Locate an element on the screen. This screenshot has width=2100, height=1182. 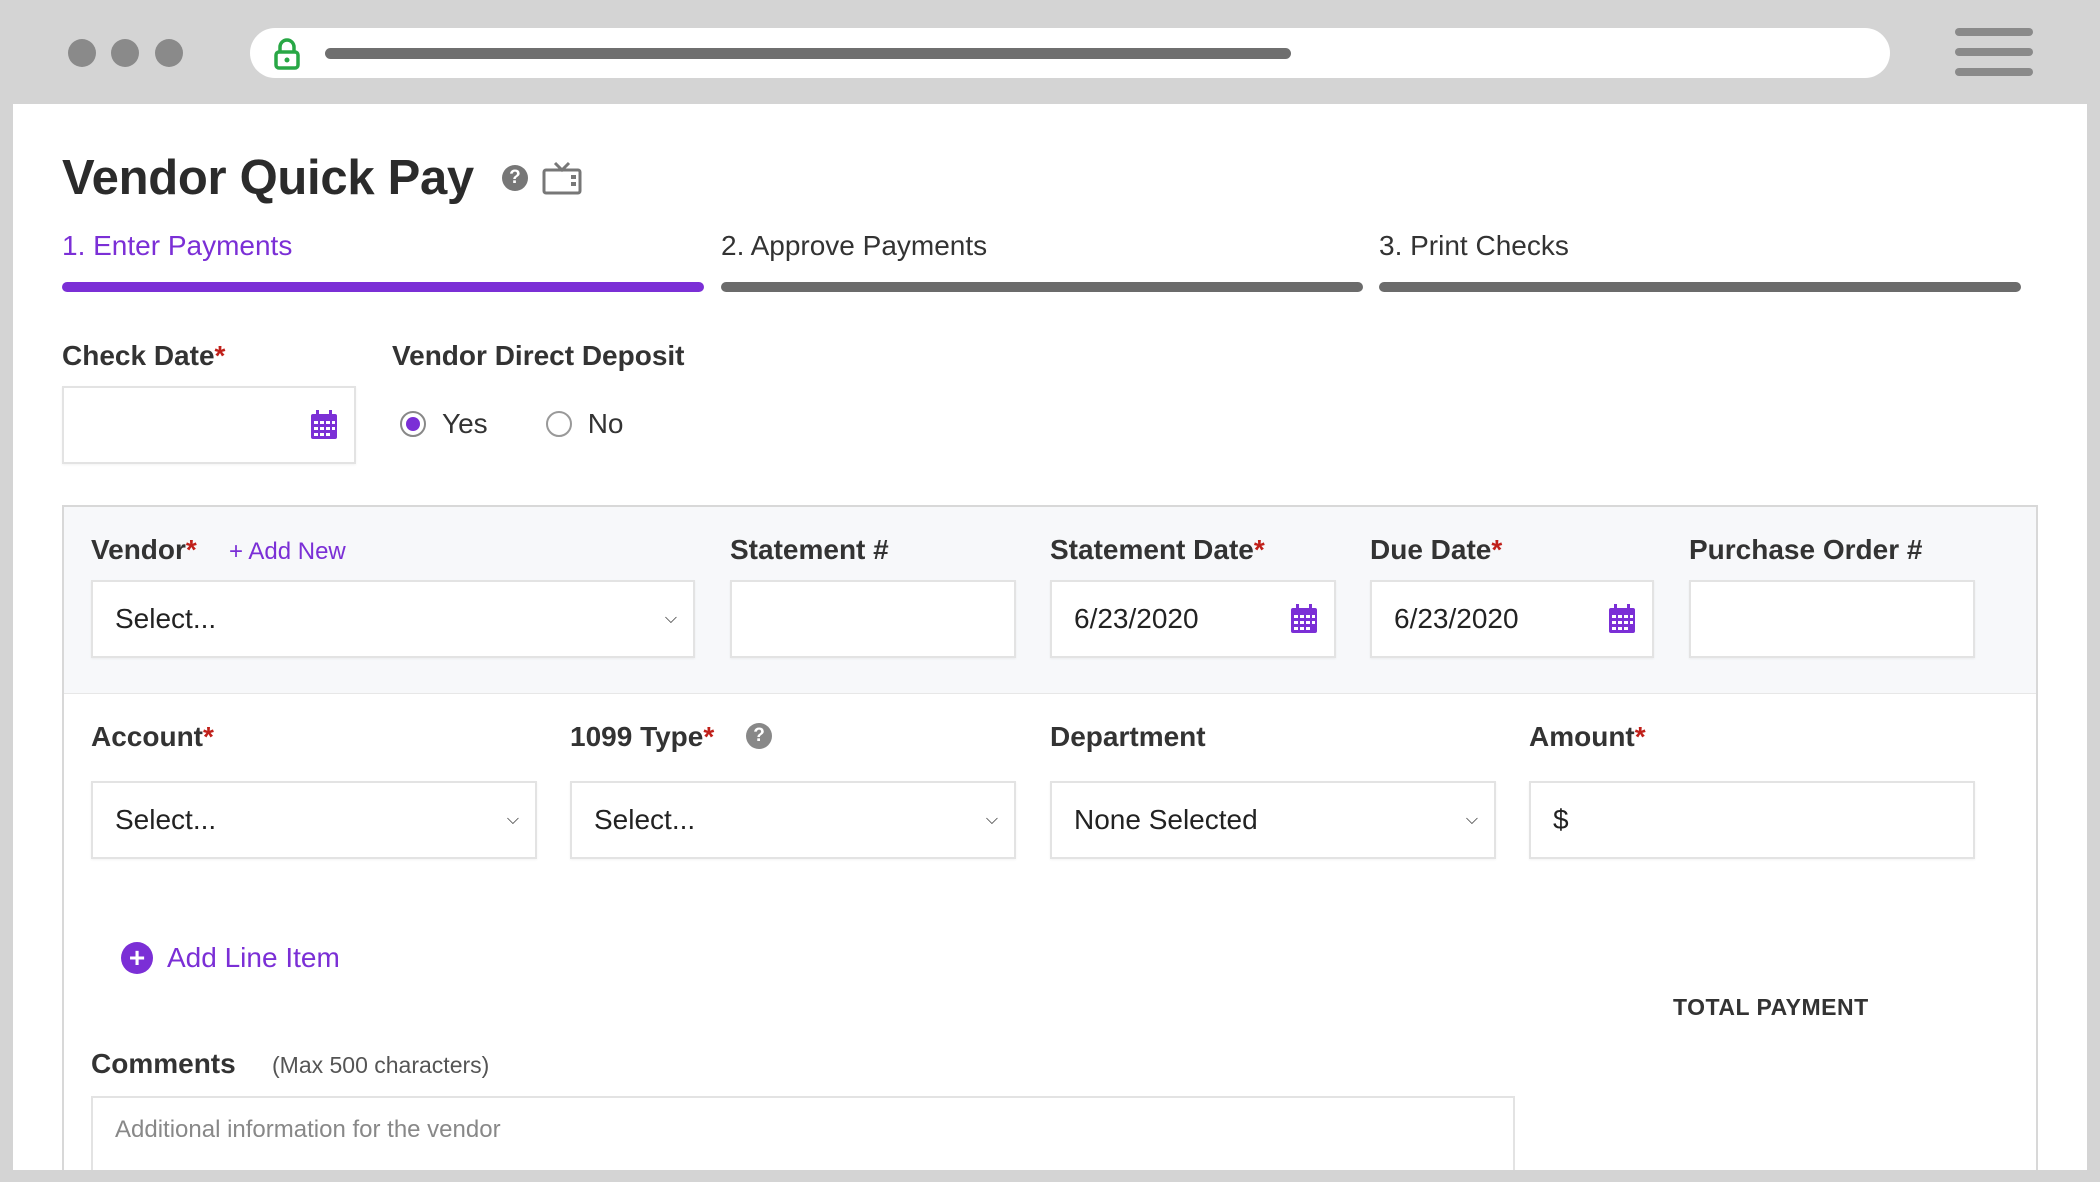
title-row: Vendor Quick Pay ? is located at coordinates (322, 178).